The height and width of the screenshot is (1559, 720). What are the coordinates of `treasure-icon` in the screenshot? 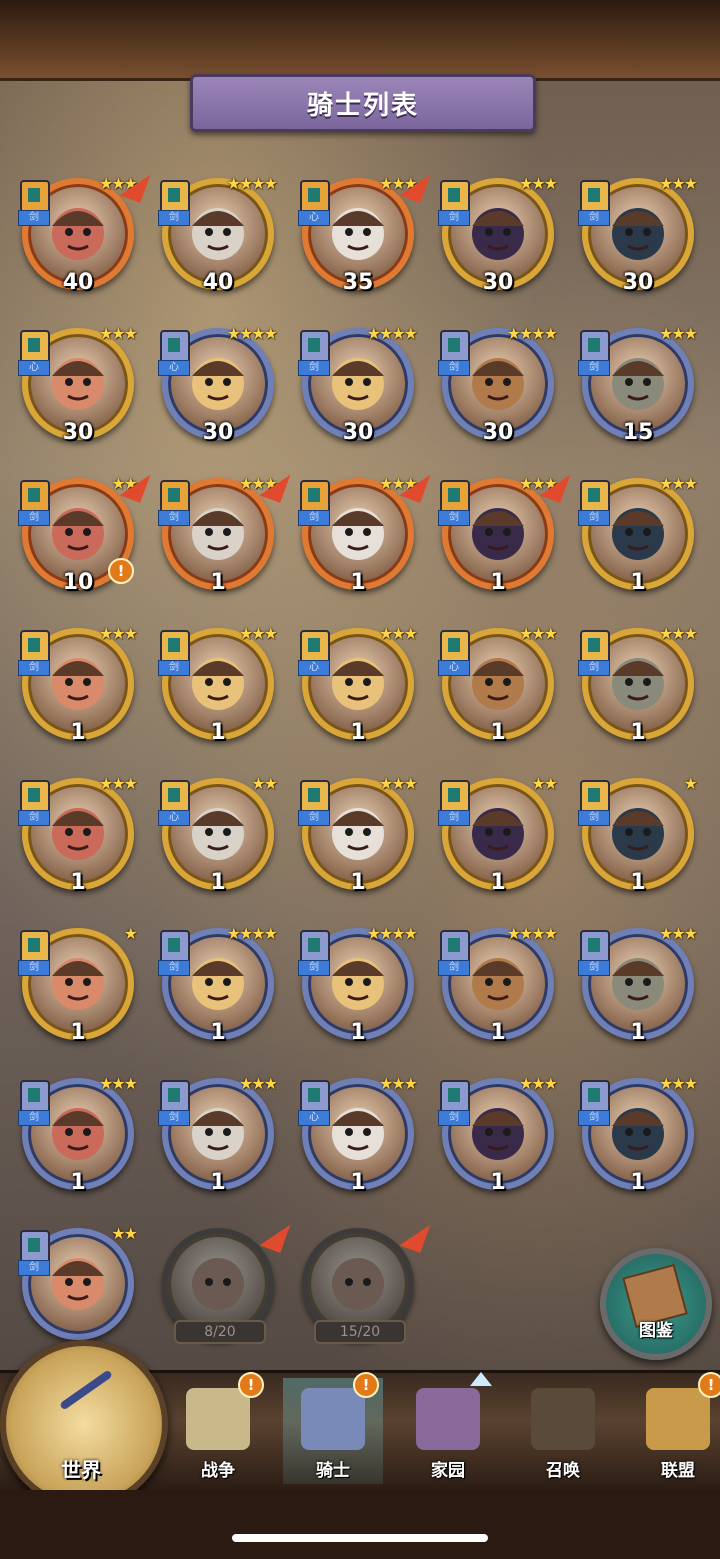 It's located at (678, 1419).